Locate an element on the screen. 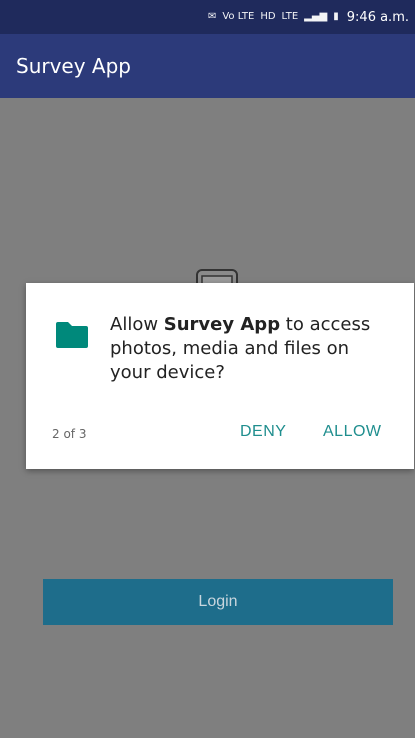  dialog-step: 2 of 3 is located at coordinates (69, 434).